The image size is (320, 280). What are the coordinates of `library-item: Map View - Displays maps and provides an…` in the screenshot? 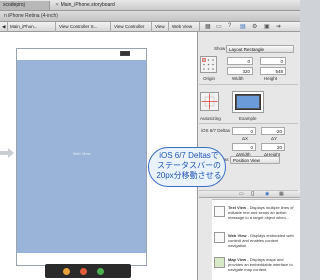 It's located at (263, 264).